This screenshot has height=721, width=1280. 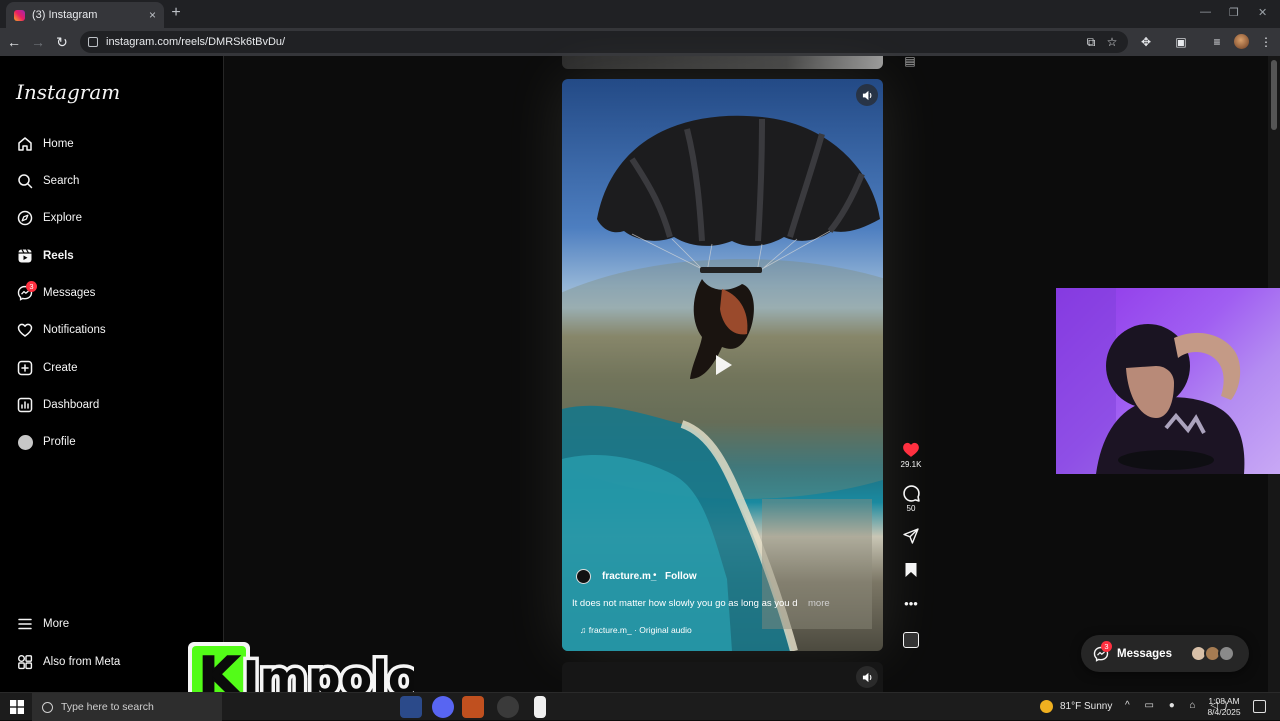 I want to click on minimize-icon: —, so click(x=1205, y=12).